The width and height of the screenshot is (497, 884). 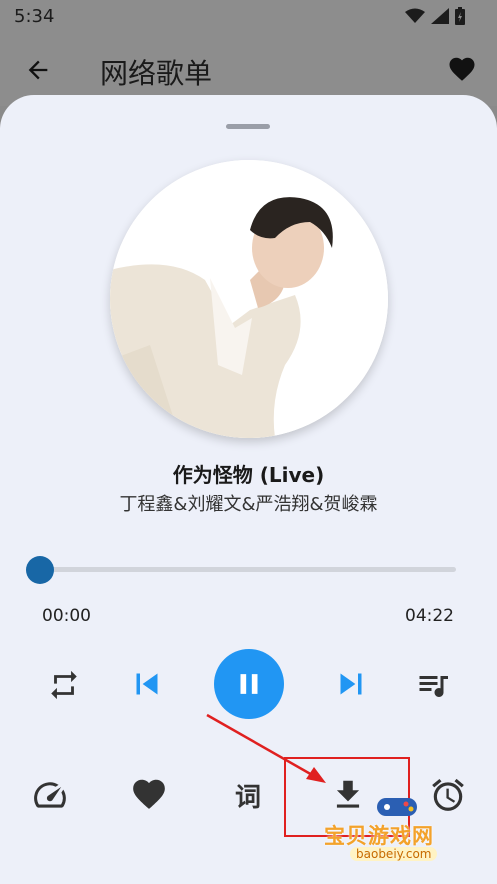 What do you see at coordinates (38, 70) in the screenshot?
I see `back-arrow-icon` at bounding box center [38, 70].